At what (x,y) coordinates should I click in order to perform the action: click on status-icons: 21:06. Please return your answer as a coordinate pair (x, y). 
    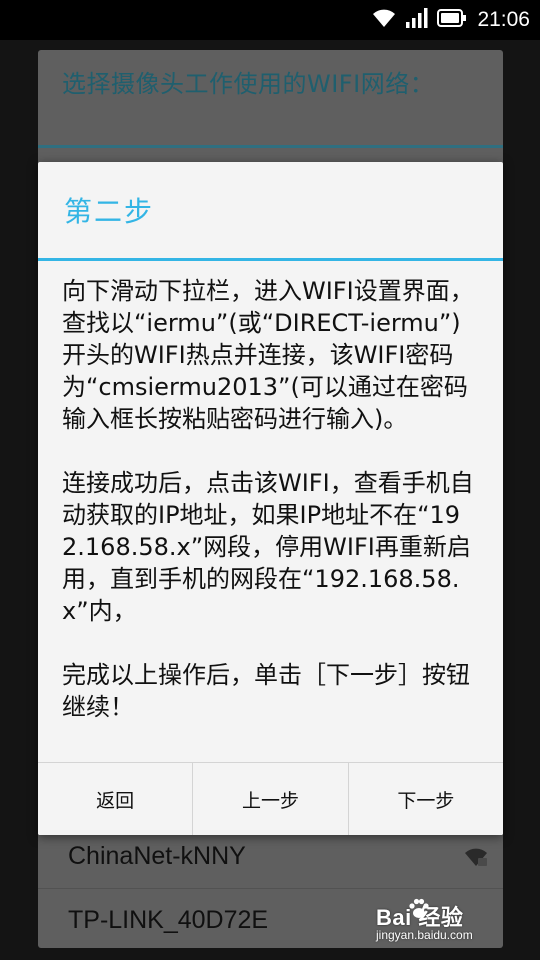
    Looking at the image, I should click on (450, 20).